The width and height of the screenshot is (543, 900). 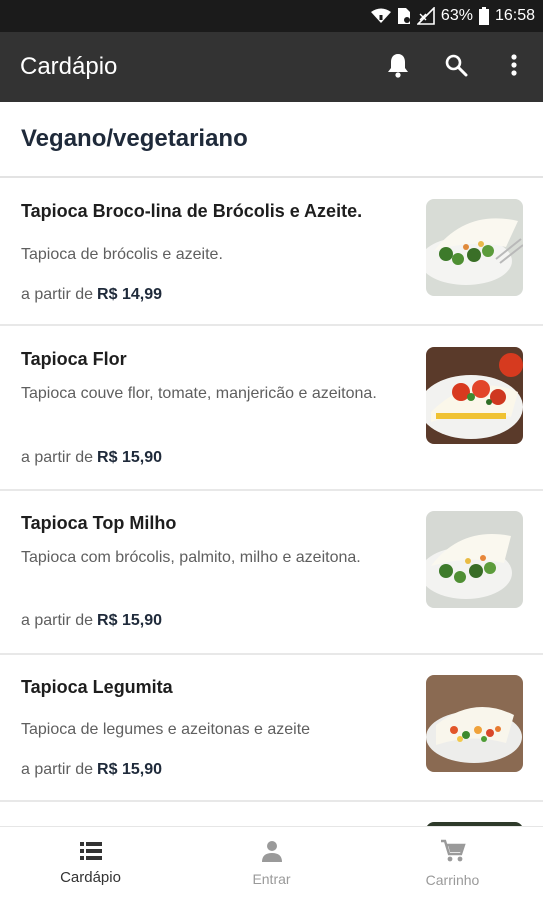 What do you see at coordinates (271, 140) in the screenshot?
I see `section-title: Vegano/vegetariano` at bounding box center [271, 140].